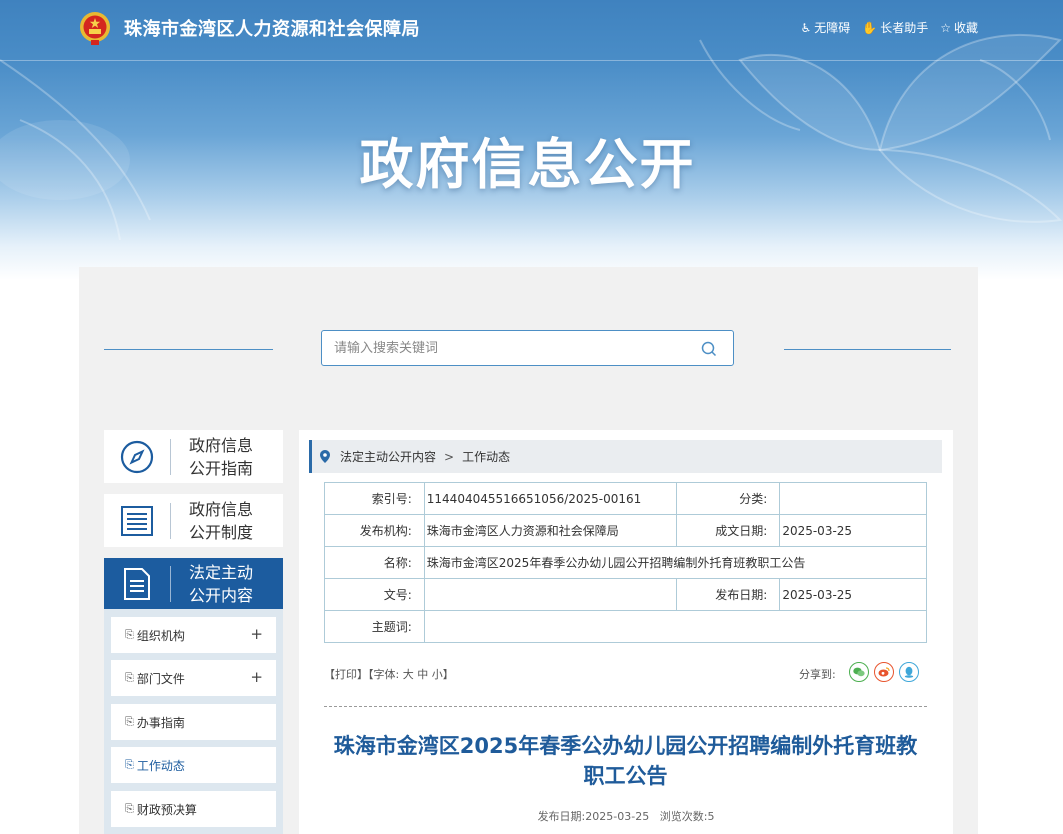  I want to click on article-title: 珠海市金湾区2025年春季公办幼儿园公开招聘编制外托育班教职工公告, so click(625, 761).